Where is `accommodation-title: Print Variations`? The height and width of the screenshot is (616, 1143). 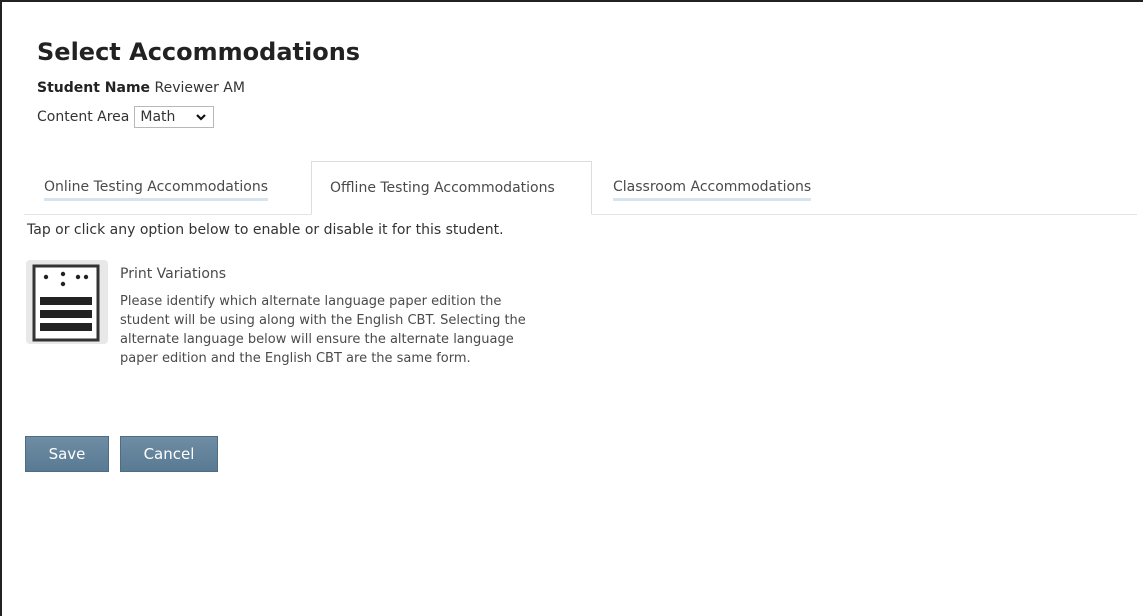
accommodation-title: Print Variations is located at coordinates (173, 274).